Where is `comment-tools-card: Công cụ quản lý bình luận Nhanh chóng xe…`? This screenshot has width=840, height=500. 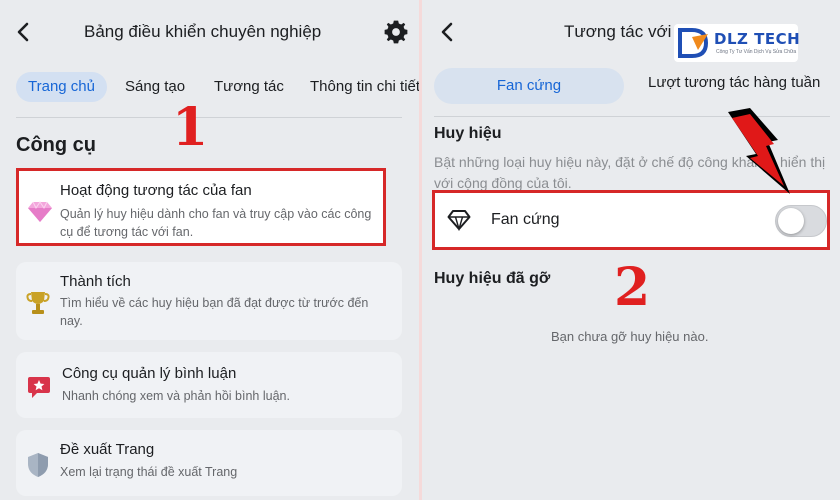 comment-tools-card: Công cụ quản lý bình luận Nhanh chóng xe… is located at coordinates (209, 385).